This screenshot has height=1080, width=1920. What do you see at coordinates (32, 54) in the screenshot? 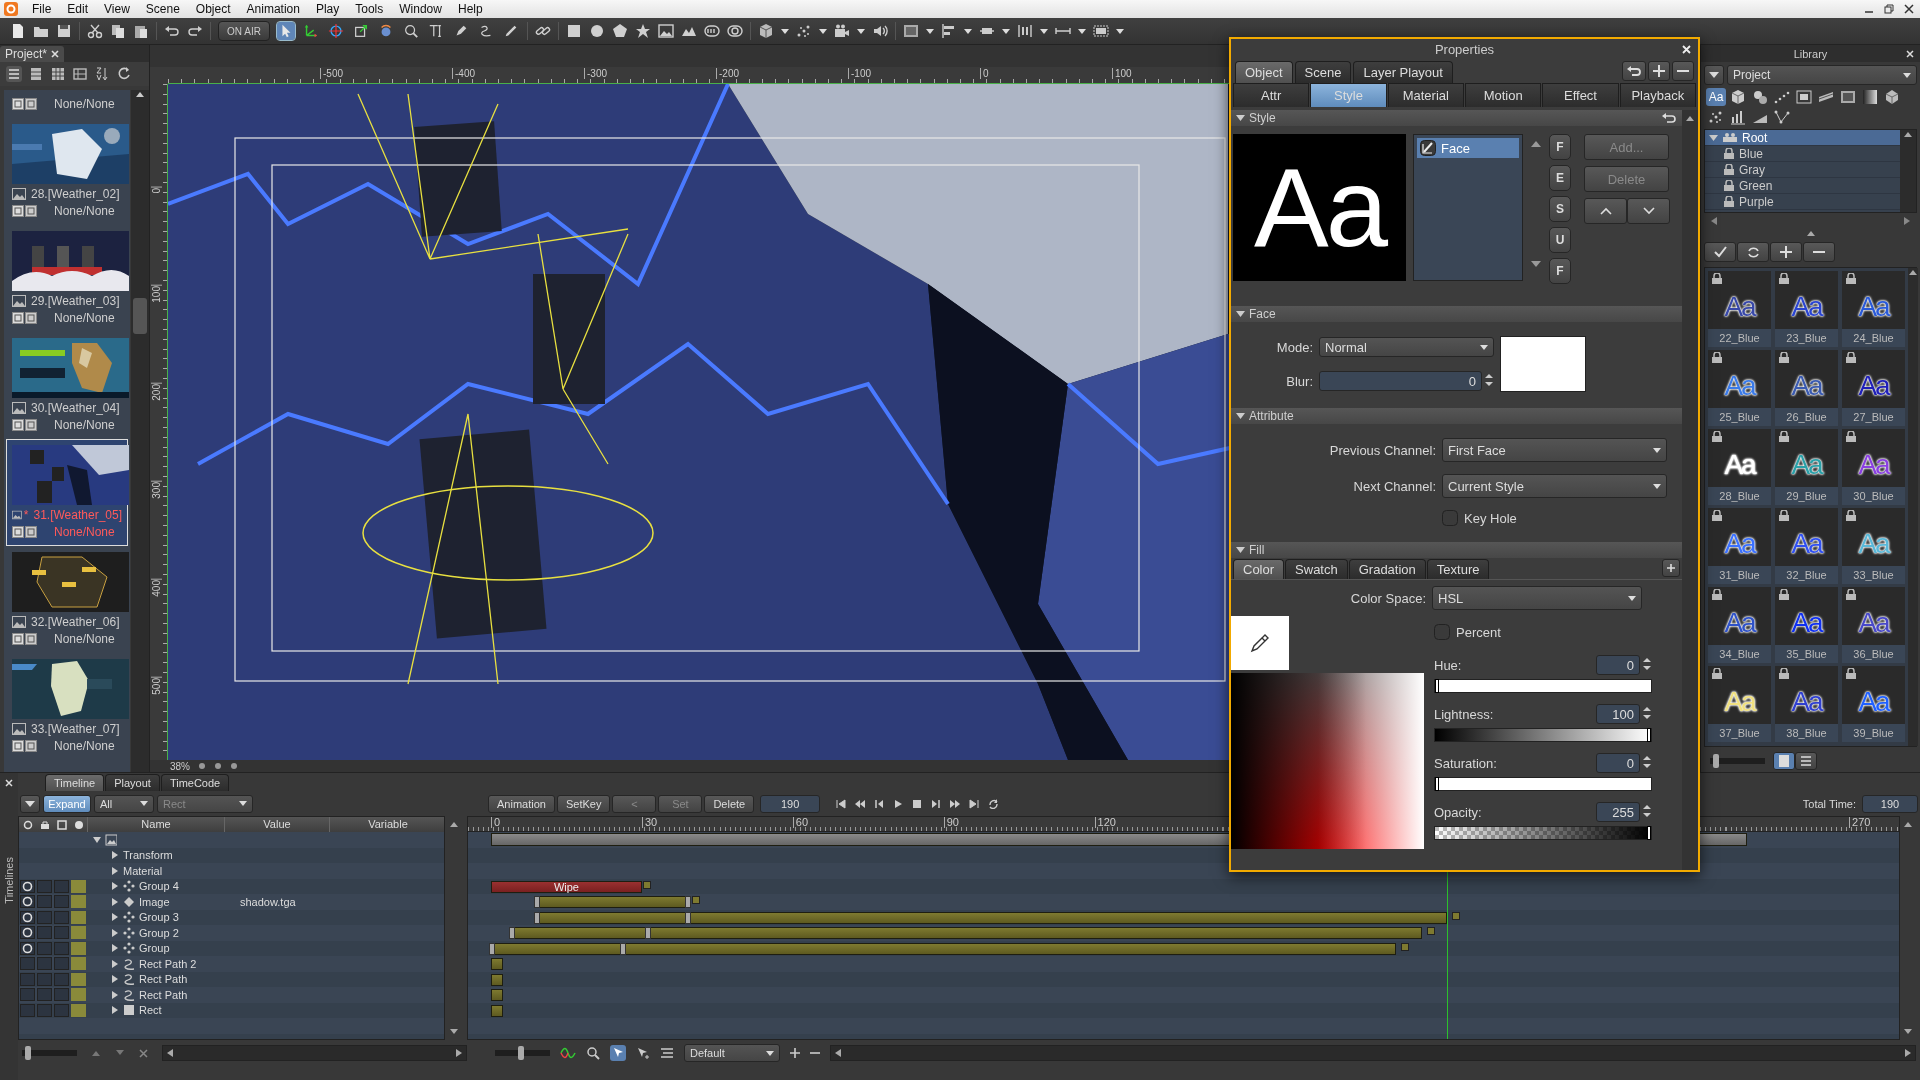
I see `project-tab: Project*` at bounding box center [32, 54].